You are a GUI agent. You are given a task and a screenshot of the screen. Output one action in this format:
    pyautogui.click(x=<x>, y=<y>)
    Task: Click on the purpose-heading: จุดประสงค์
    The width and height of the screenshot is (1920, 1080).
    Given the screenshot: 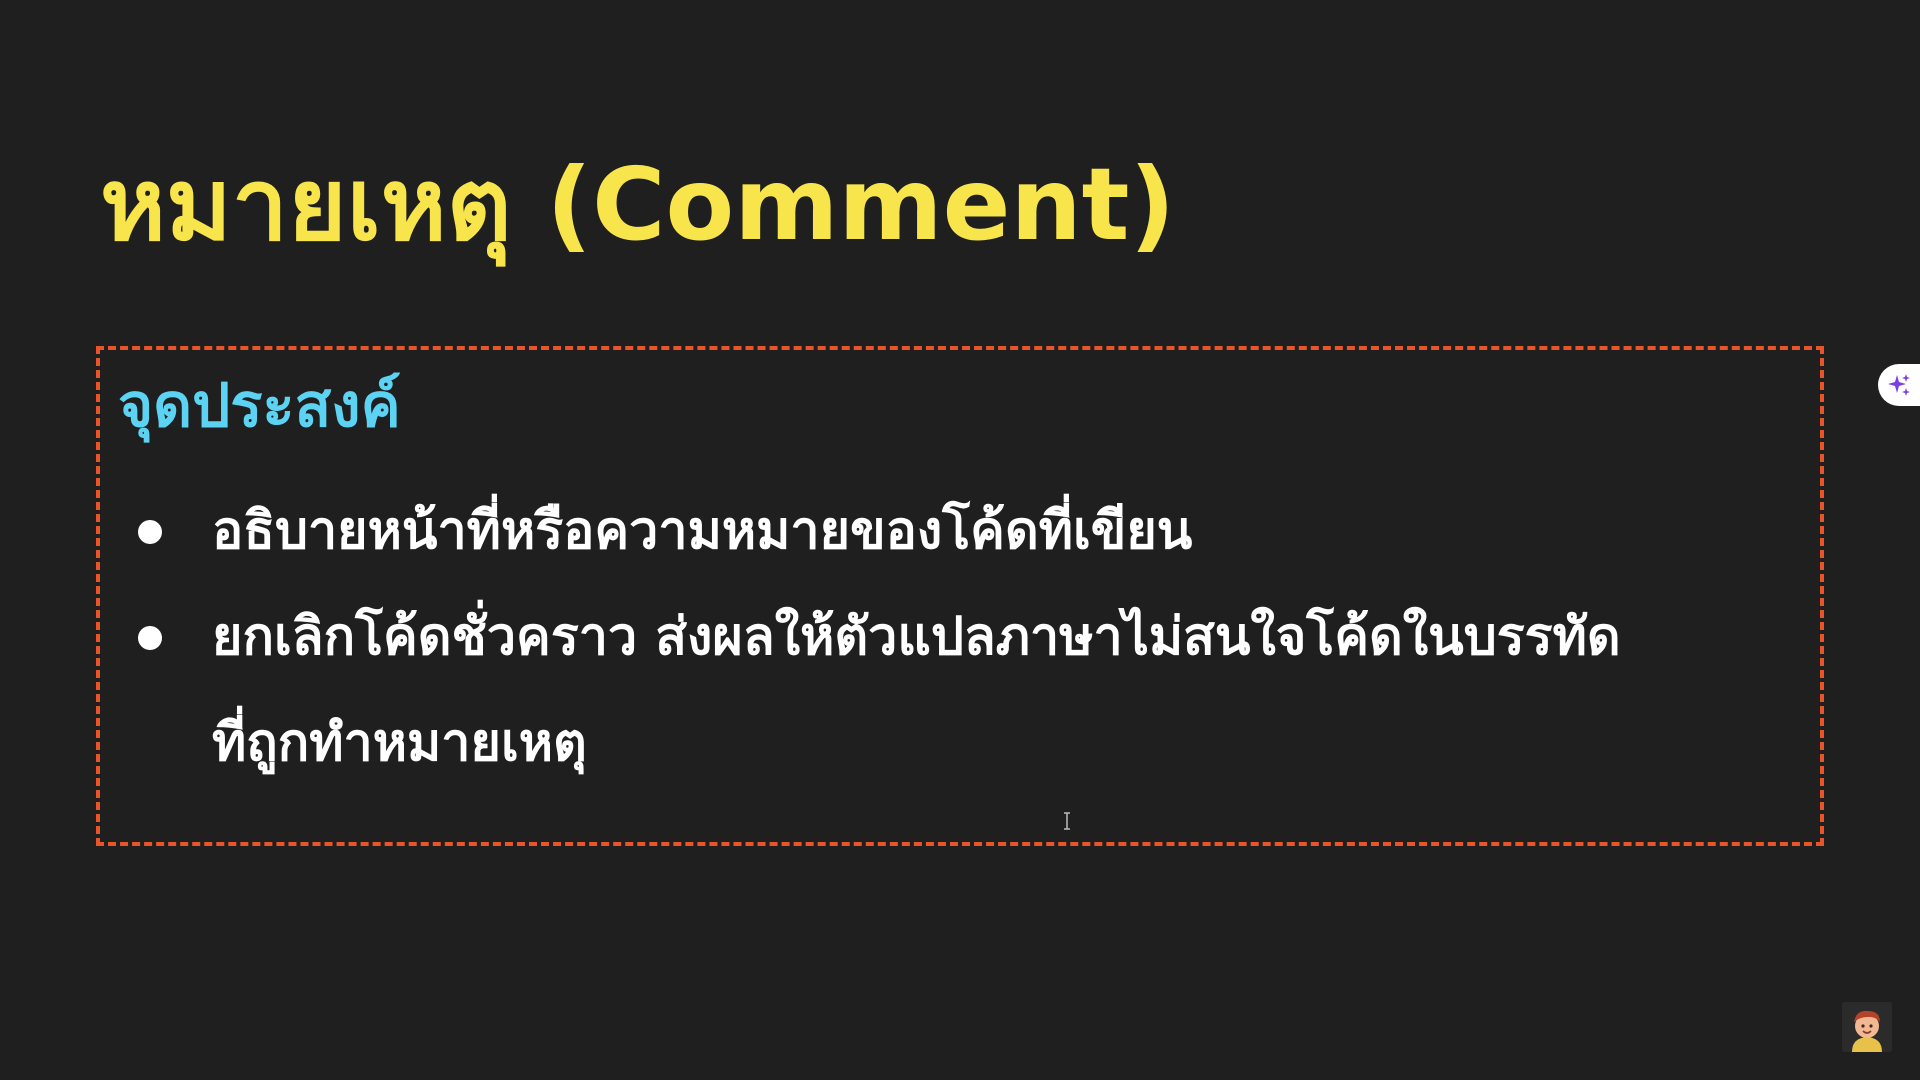 What is the action you would take?
    pyautogui.click(x=259, y=406)
    